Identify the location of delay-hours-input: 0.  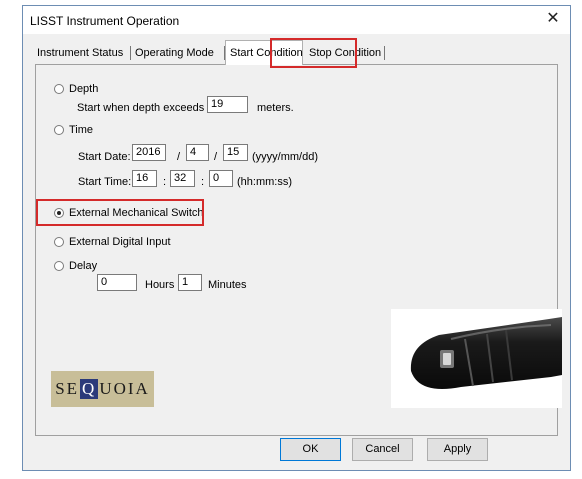
(117, 282).